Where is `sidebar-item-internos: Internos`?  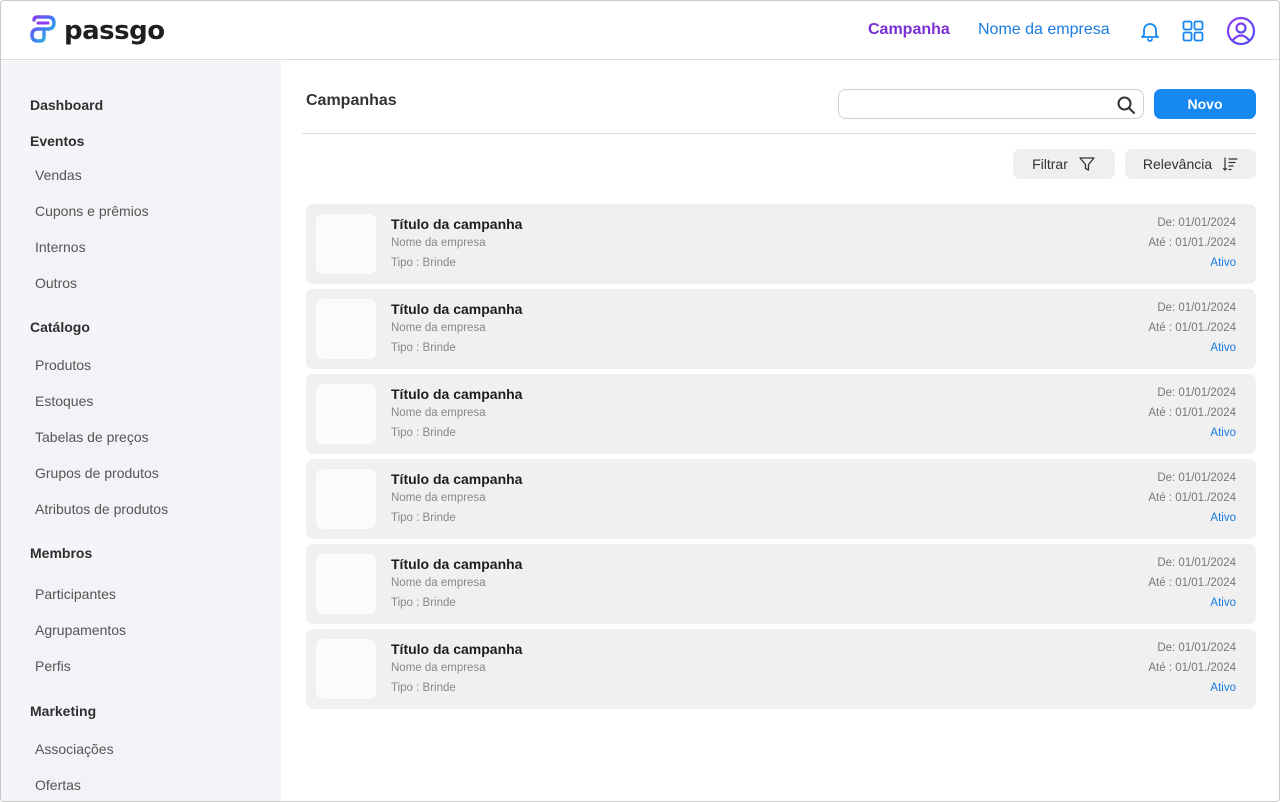 sidebar-item-internos: Internos is located at coordinates (143, 247).